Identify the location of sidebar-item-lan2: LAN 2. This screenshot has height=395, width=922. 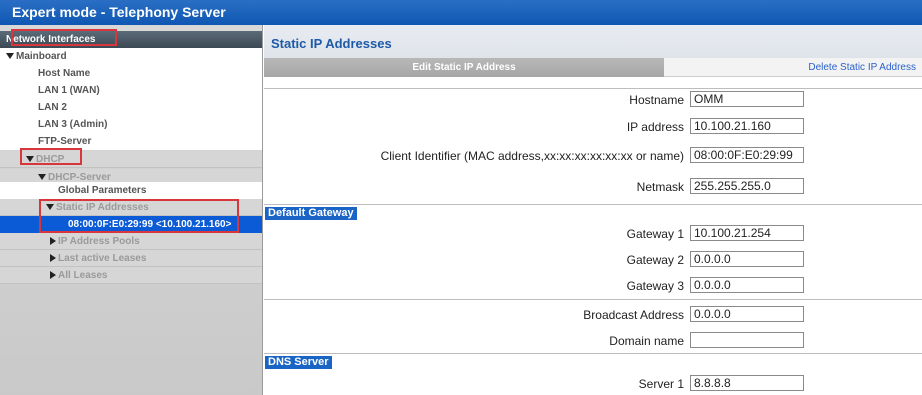
(131, 107).